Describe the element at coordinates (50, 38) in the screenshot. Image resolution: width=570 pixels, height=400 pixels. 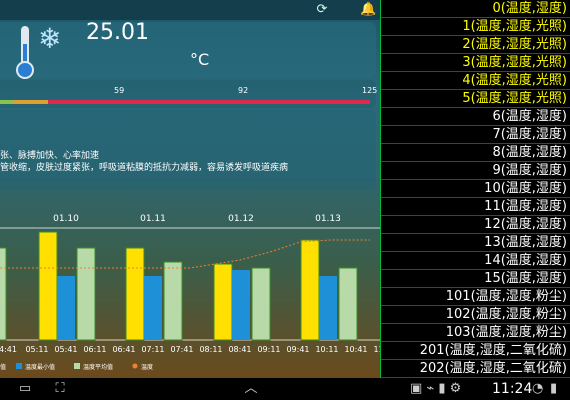
I see `snowflake-icon: ❄` at that location.